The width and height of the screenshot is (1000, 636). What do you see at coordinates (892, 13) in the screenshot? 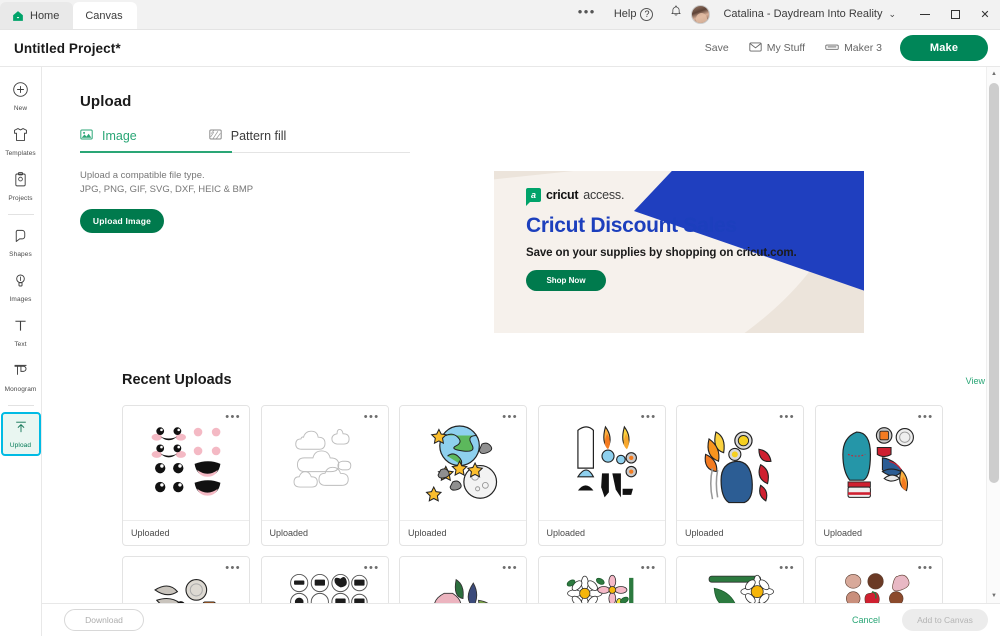
I see `chevron-down-icon: ⌄` at bounding box center [892, 13].